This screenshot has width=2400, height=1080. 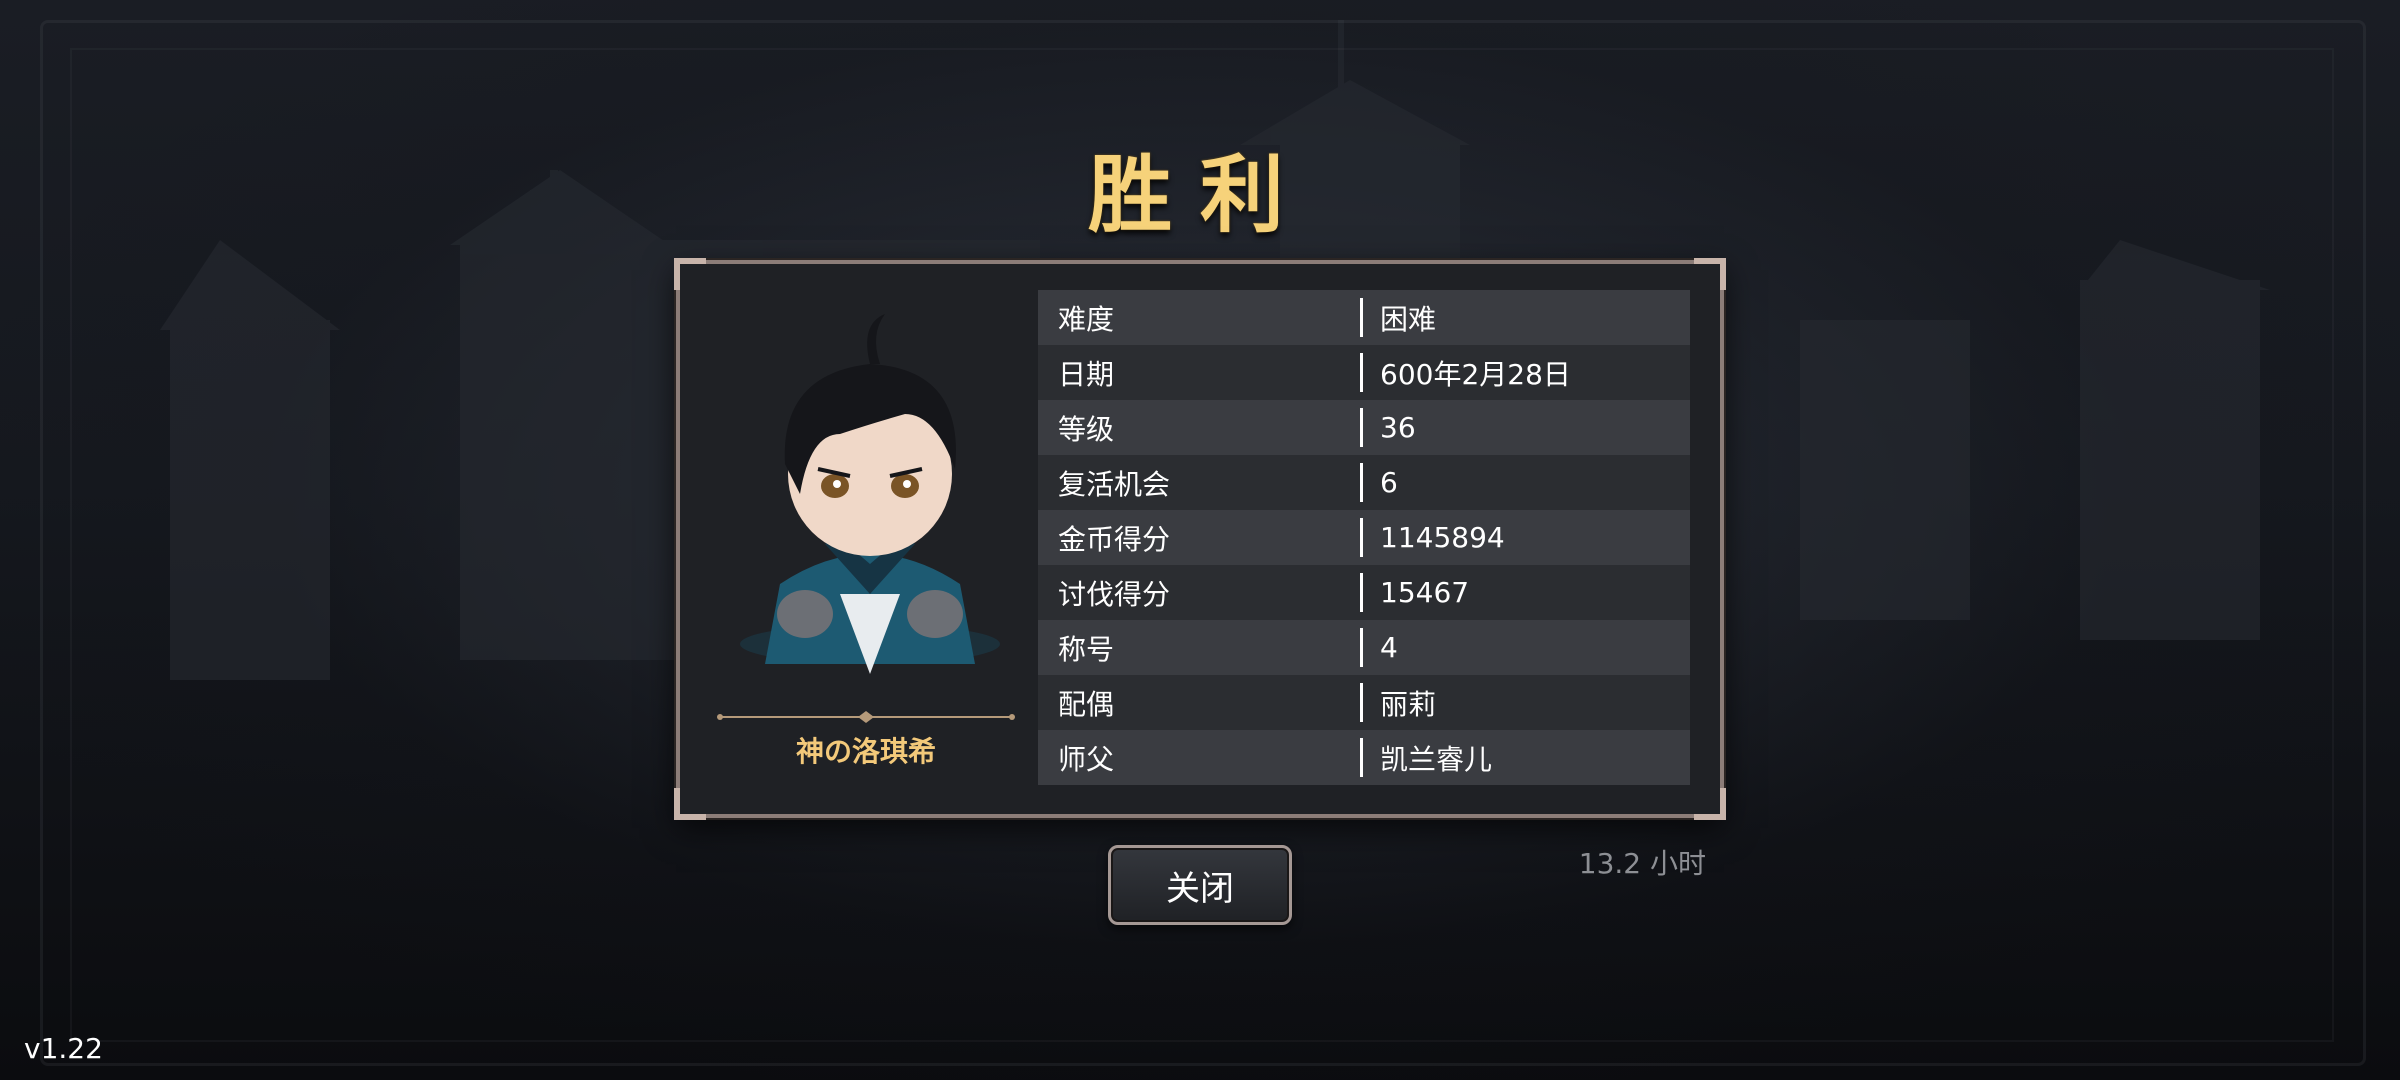 I want to click on stat-value: 15467, so click(x=1425, y=592).